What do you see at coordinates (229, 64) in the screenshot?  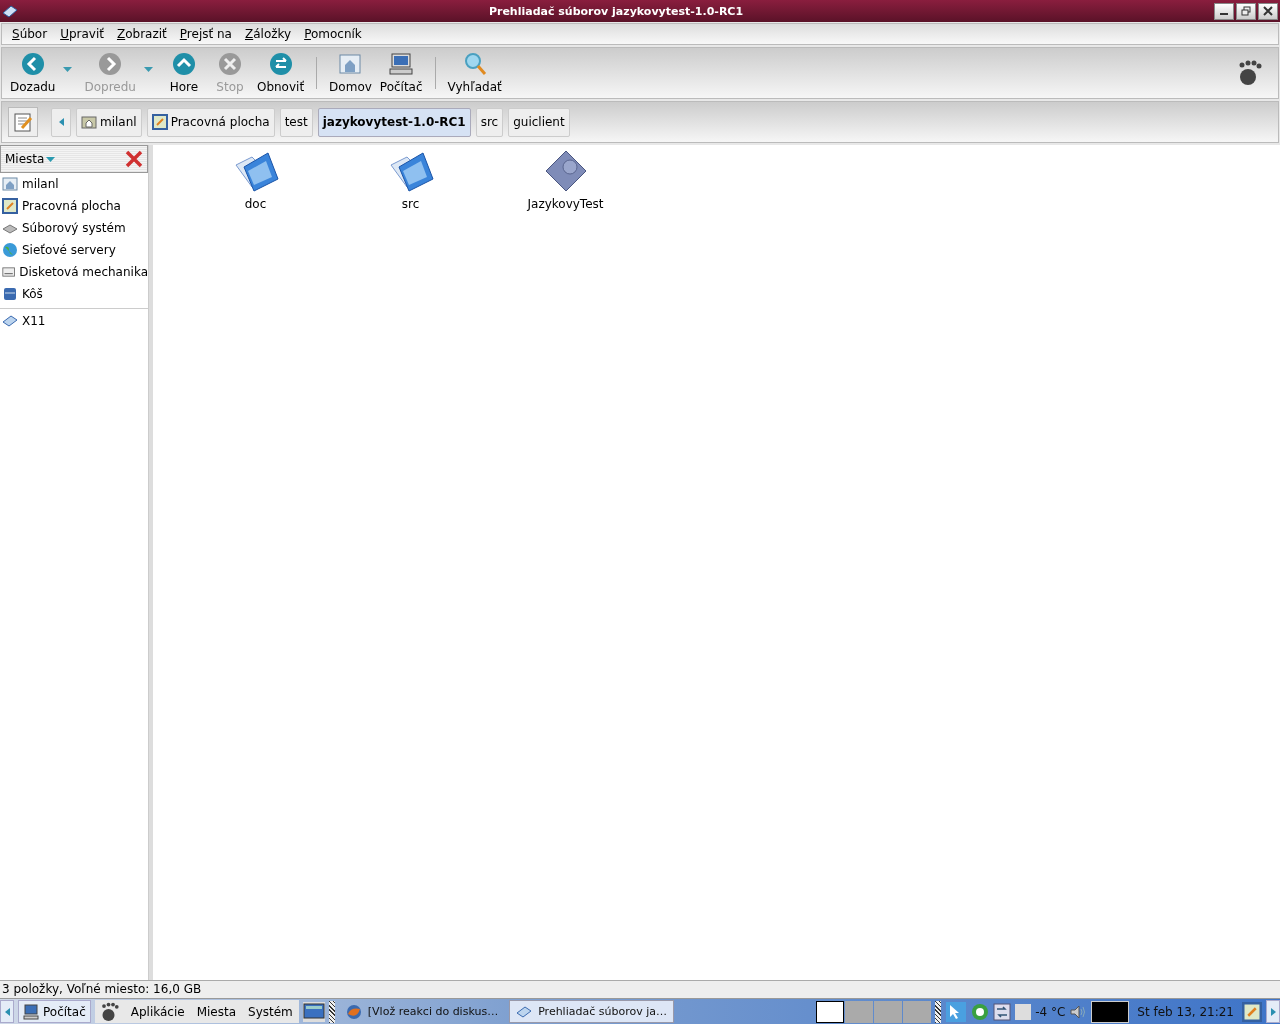 I see `stop-icon` at bounding box center [229, 64].